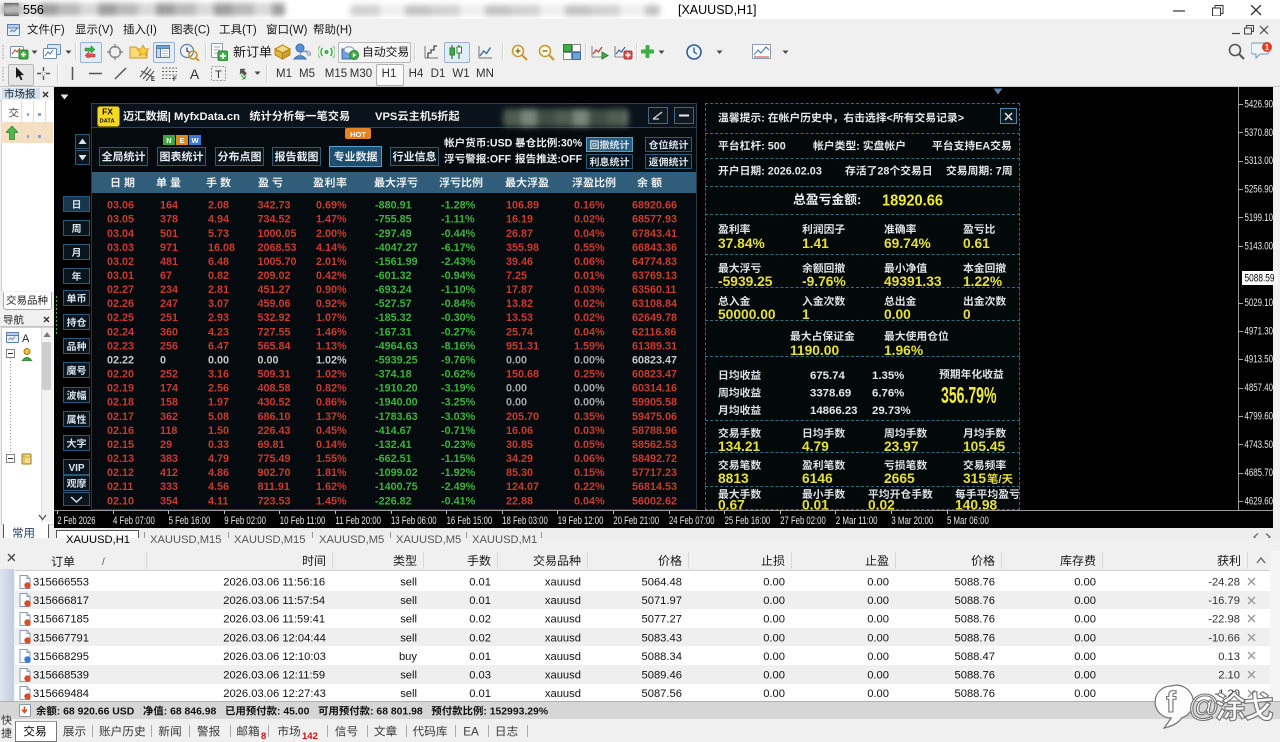  Describe the element at coordinates (153, 79) in the screenshot. I see `svg-text: E` at that location.